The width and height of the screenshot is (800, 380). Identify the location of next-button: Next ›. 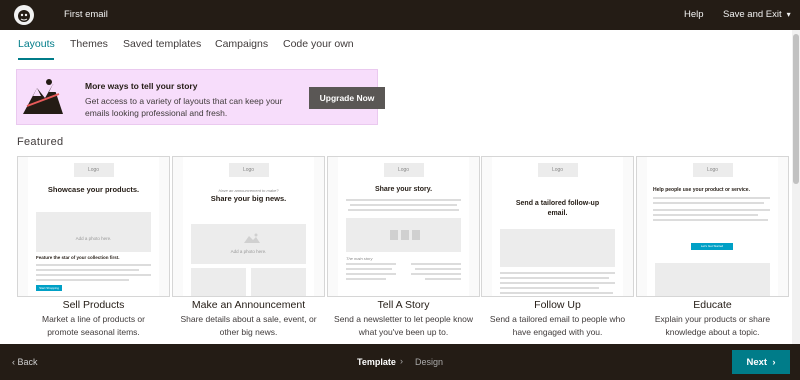
(761, 362).